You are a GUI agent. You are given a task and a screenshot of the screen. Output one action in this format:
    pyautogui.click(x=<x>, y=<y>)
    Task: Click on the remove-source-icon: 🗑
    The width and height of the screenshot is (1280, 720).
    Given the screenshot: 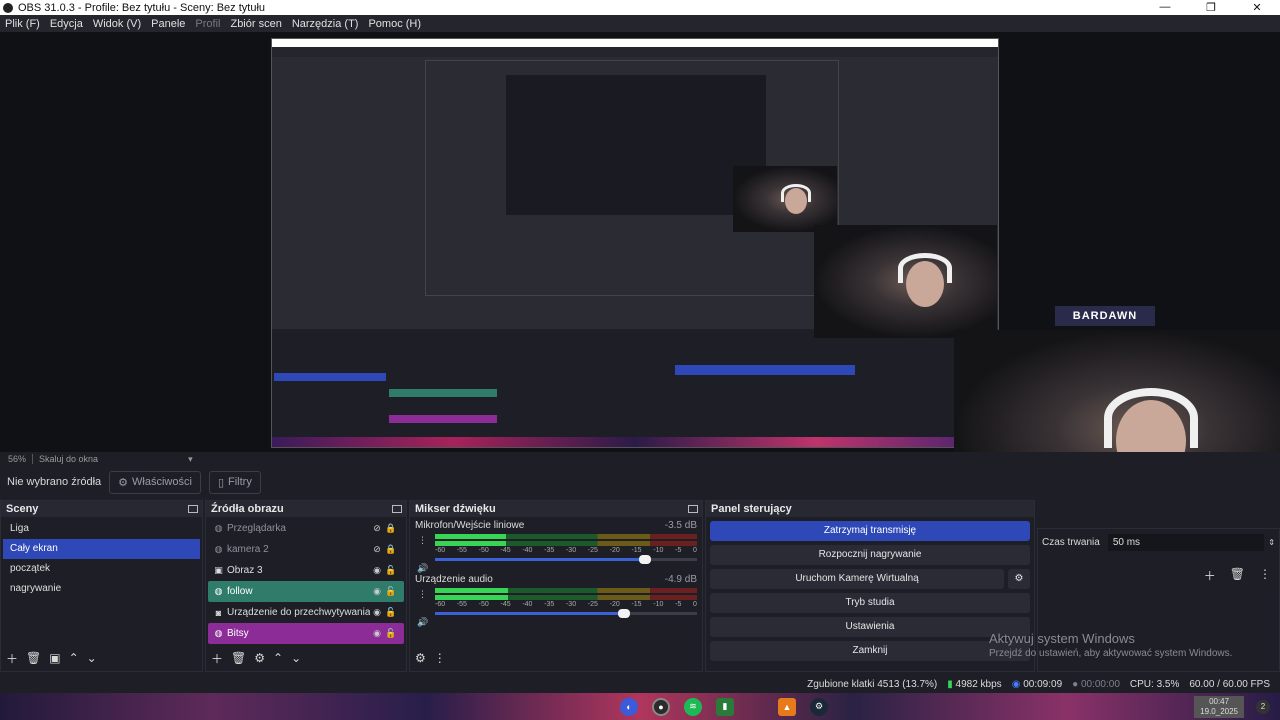 What is the action you would take?
    pyautogui.click(x=238, y=658)
    